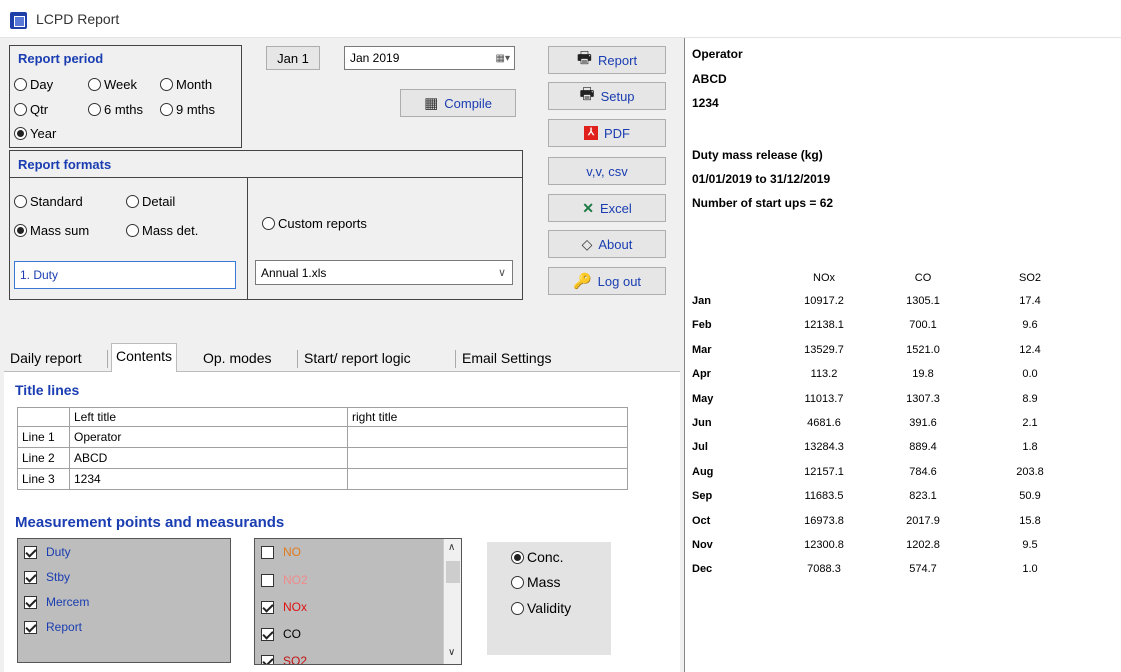  Describe the element at coordinates (51, 230) in the screenshot. I see `radio-mass-sum: Mass sum` at that location.